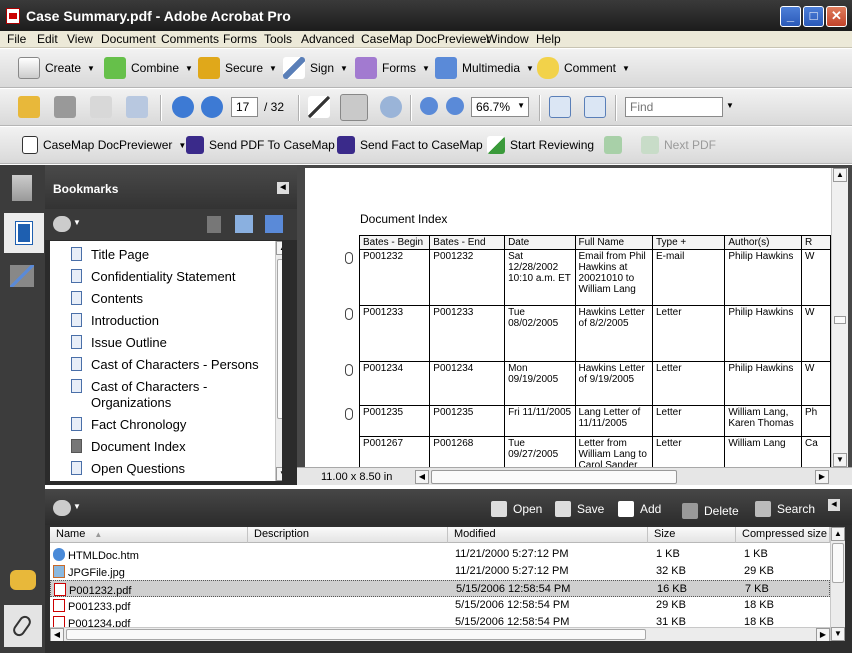 Image resolution: width=852 pixels, height=653 pixels. Describe the element at coordinates (128, 39) in the screenshot. I see `menu-document: Document` at that location.